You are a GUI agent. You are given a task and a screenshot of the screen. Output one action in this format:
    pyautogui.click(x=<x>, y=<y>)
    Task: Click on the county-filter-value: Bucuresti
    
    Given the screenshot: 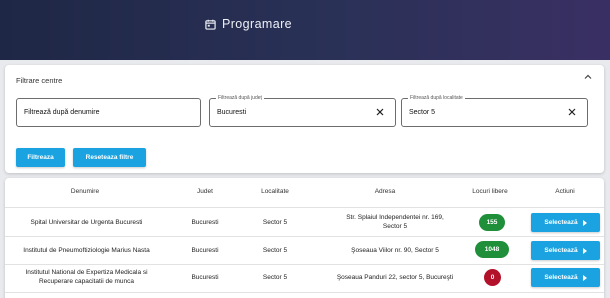 What is the action you would take?
    pyautogui.click(x=232, y=112)
    